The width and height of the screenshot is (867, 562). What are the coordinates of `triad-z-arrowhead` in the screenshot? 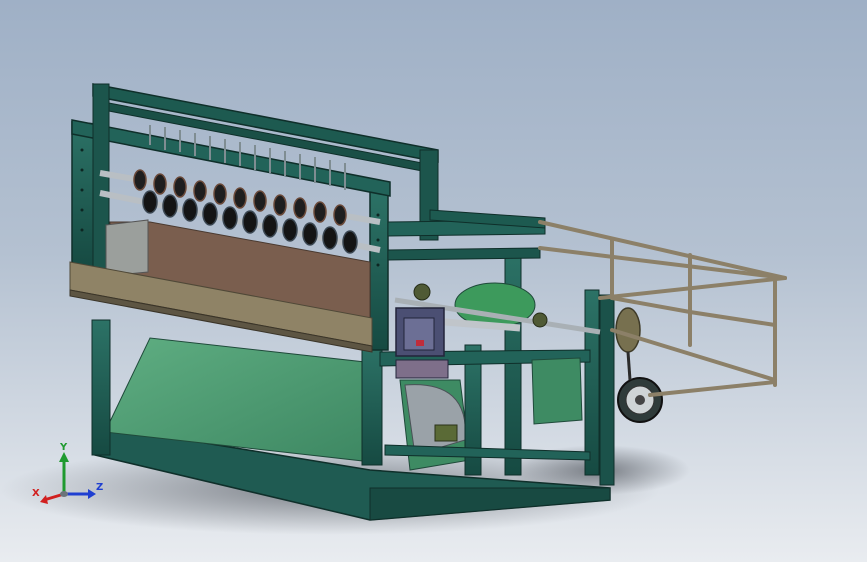 It's located at (92, 494).